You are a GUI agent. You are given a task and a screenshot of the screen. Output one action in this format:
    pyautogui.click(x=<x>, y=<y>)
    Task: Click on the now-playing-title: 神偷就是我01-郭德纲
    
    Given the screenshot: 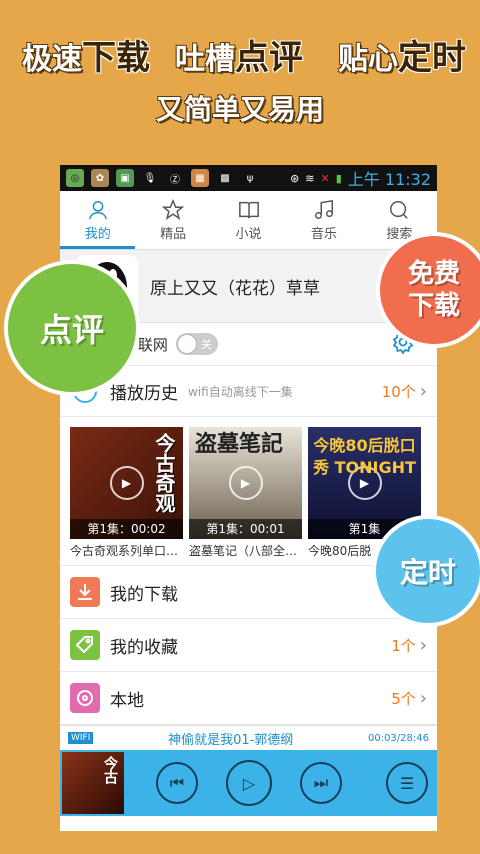 What is the action you would take?
    pyautogui.click(x=231, y=740)
    